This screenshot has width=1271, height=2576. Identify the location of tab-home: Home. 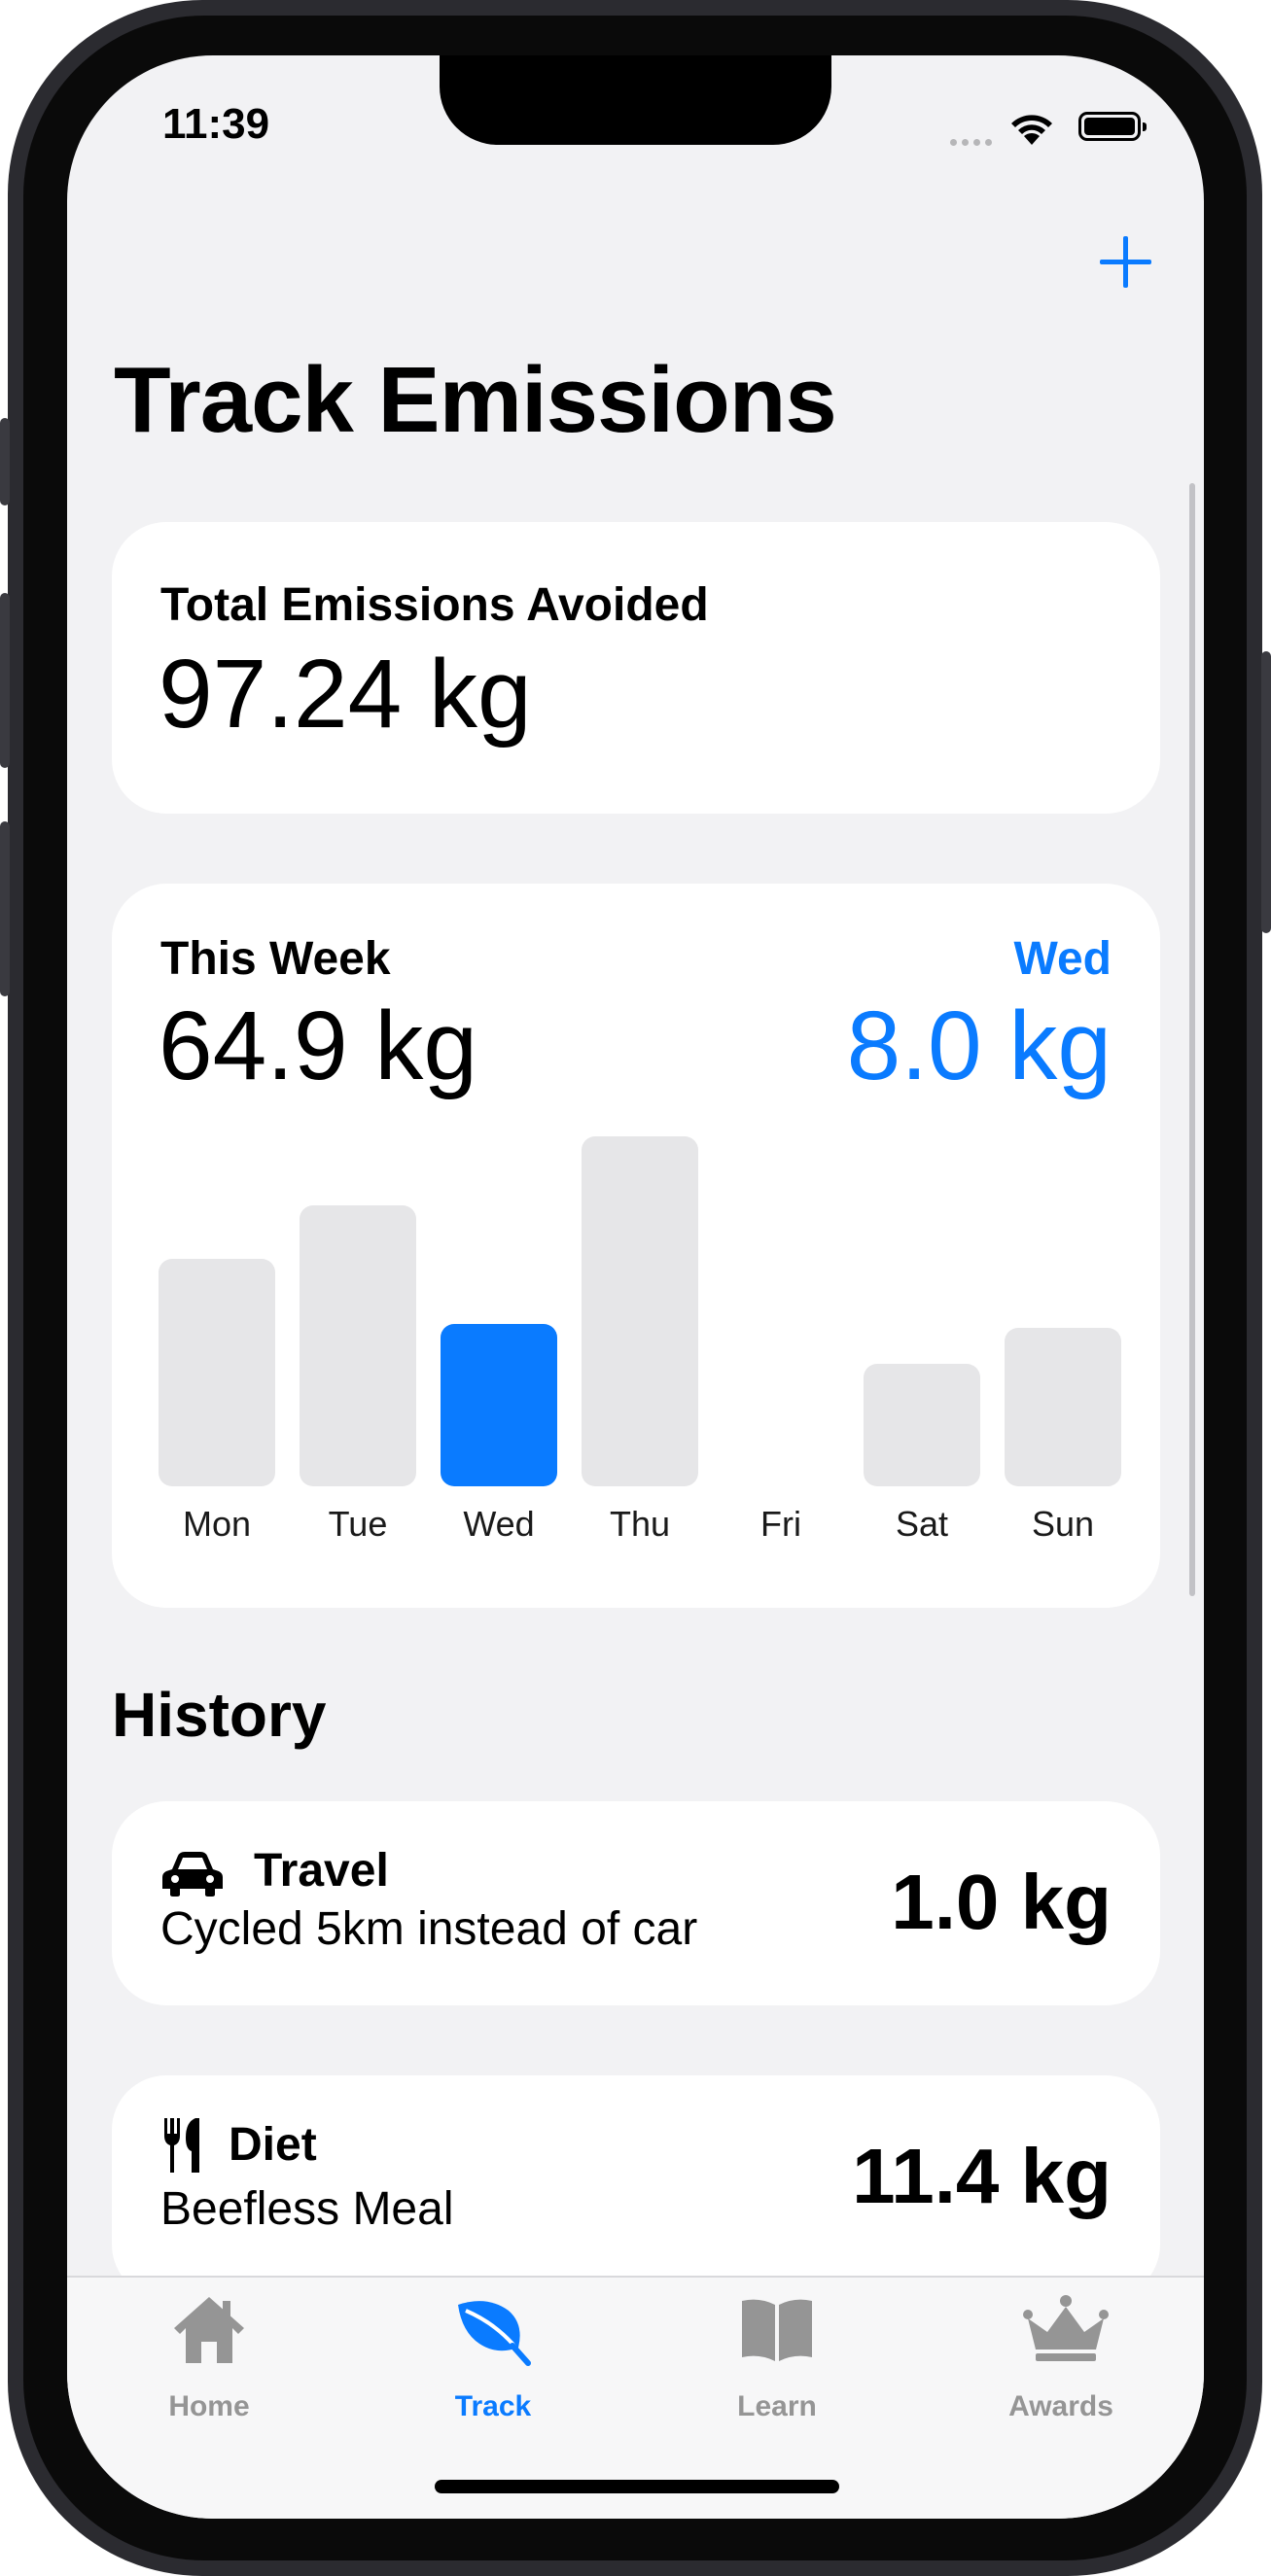
(209, 2361).